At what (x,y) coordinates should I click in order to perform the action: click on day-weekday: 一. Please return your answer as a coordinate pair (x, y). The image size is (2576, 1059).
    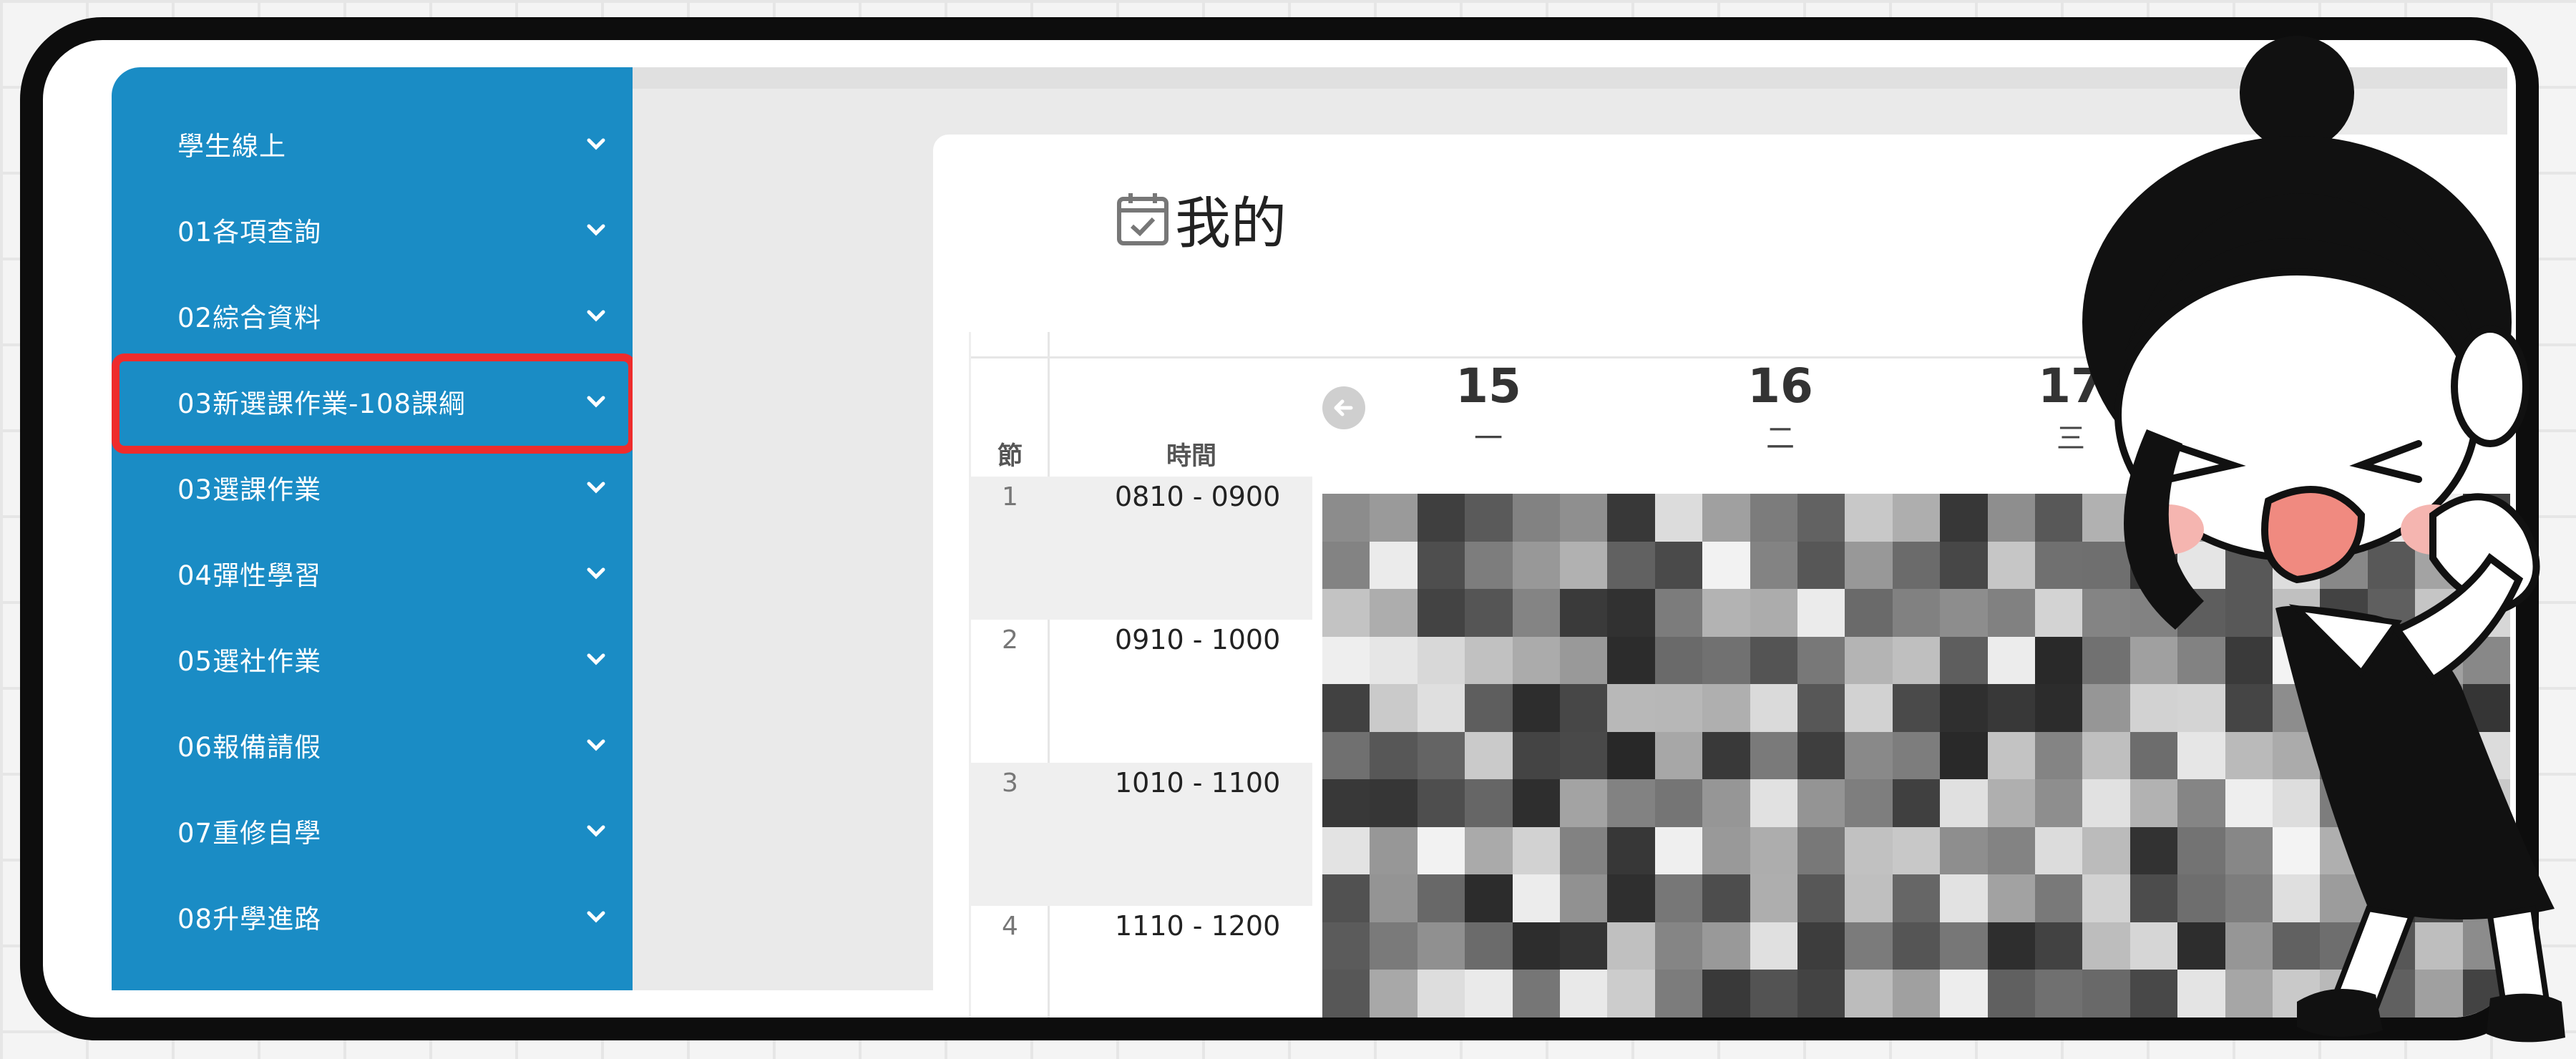
    Looking at the image, I should click on (1488, 438).